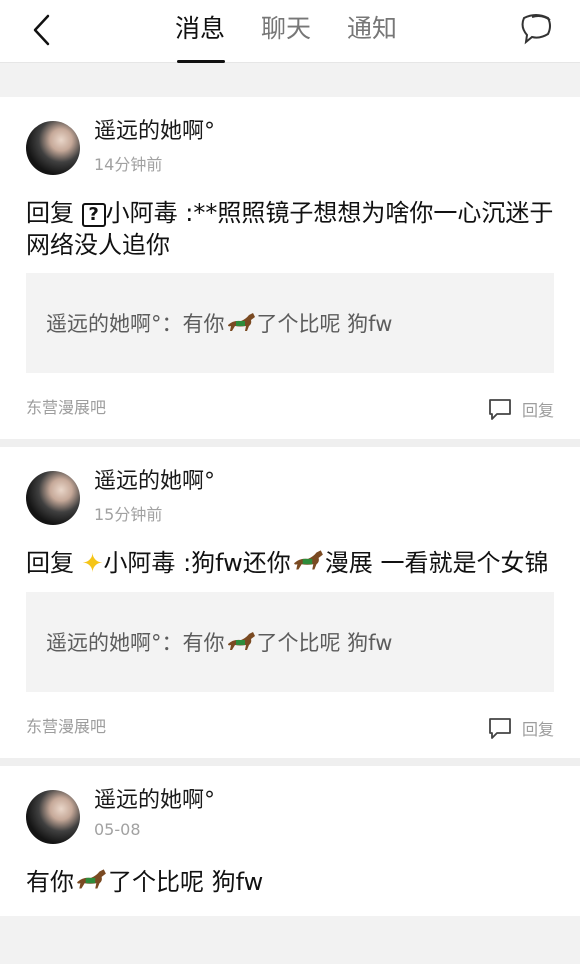  Describe the element at coordinates (186, 882) in the screenshot. I see `post-text-after: 了个比呢 狗fw` at that location.